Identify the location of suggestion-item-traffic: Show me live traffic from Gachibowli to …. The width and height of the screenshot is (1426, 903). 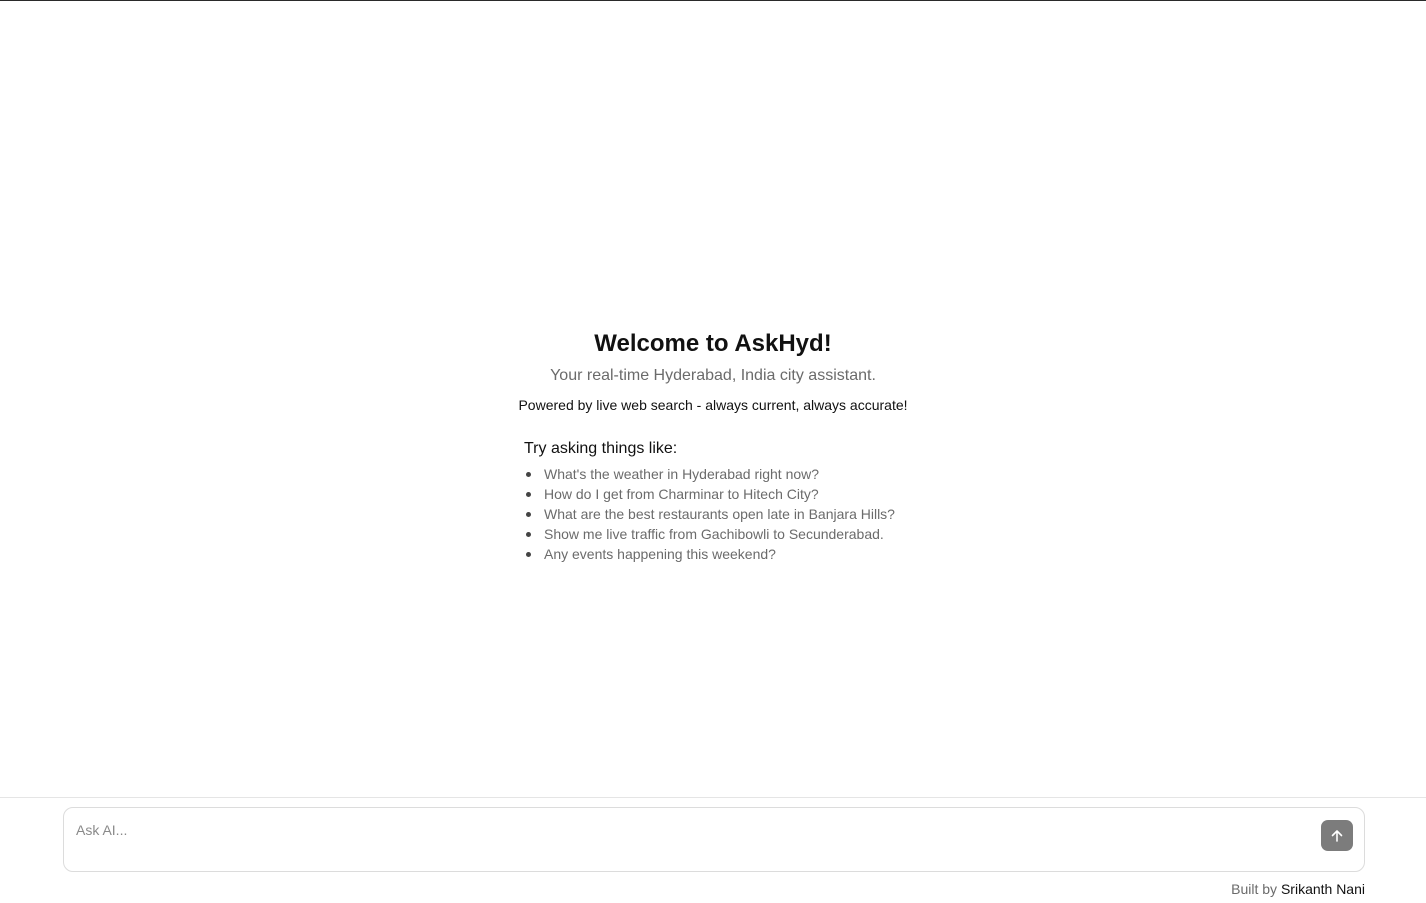
(735, 534).